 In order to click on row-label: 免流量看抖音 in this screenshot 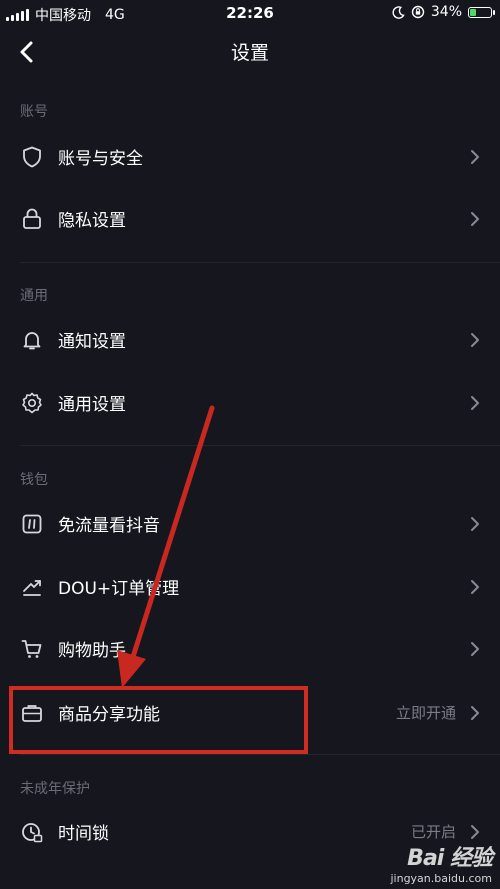, I will do `click(109, 526)`.